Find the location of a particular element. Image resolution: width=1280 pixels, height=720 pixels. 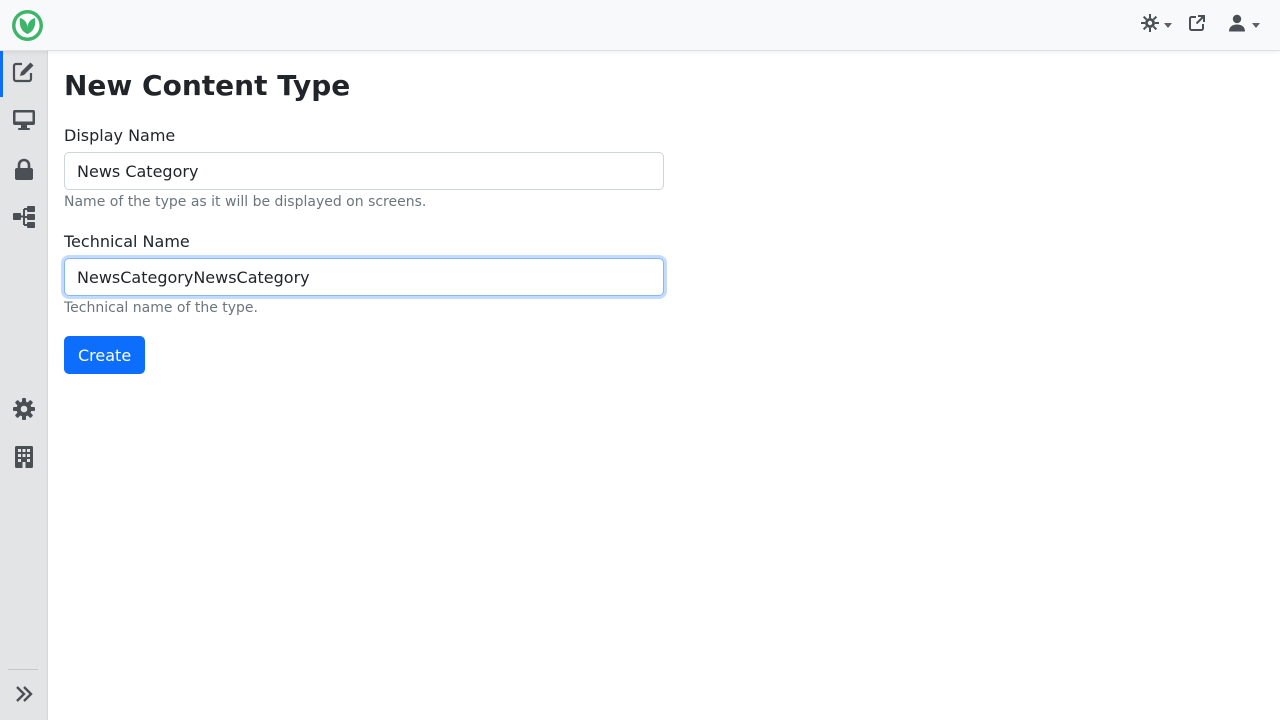

sidebar-item-structure is located at coordinates (24, 219).